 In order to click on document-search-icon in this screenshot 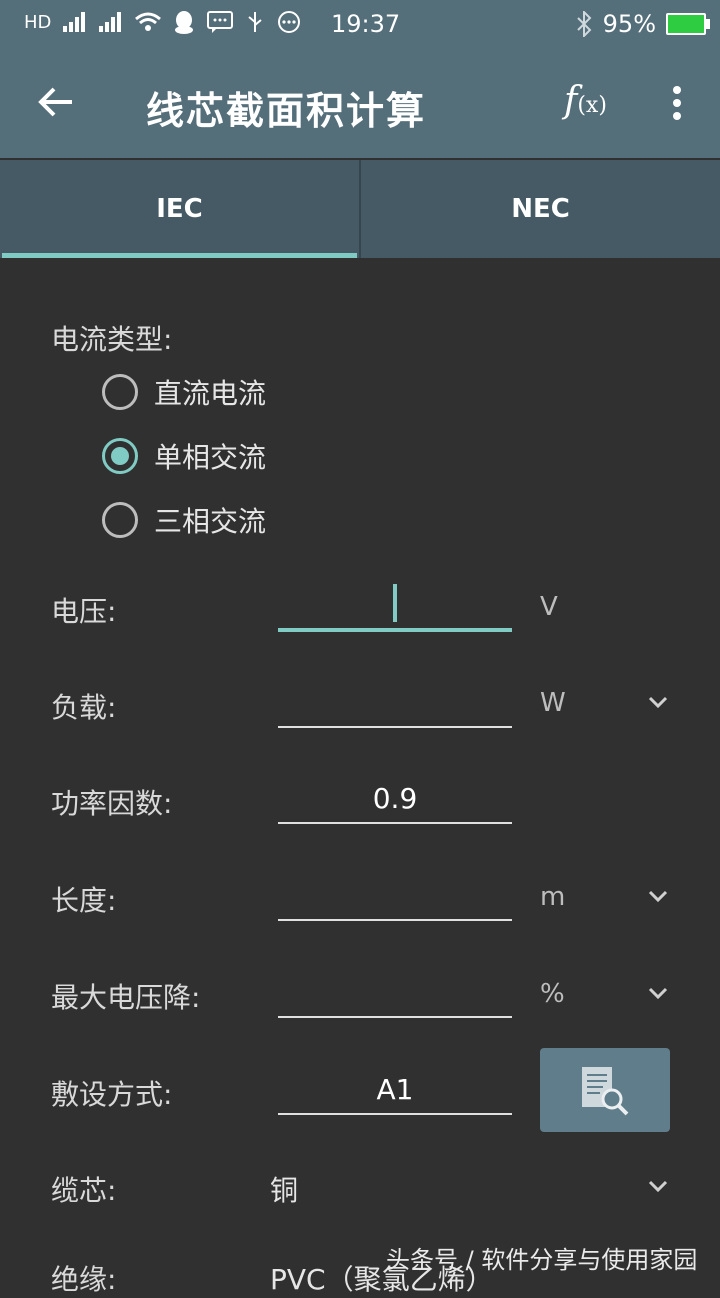, I will do `click(605, 1091)`.